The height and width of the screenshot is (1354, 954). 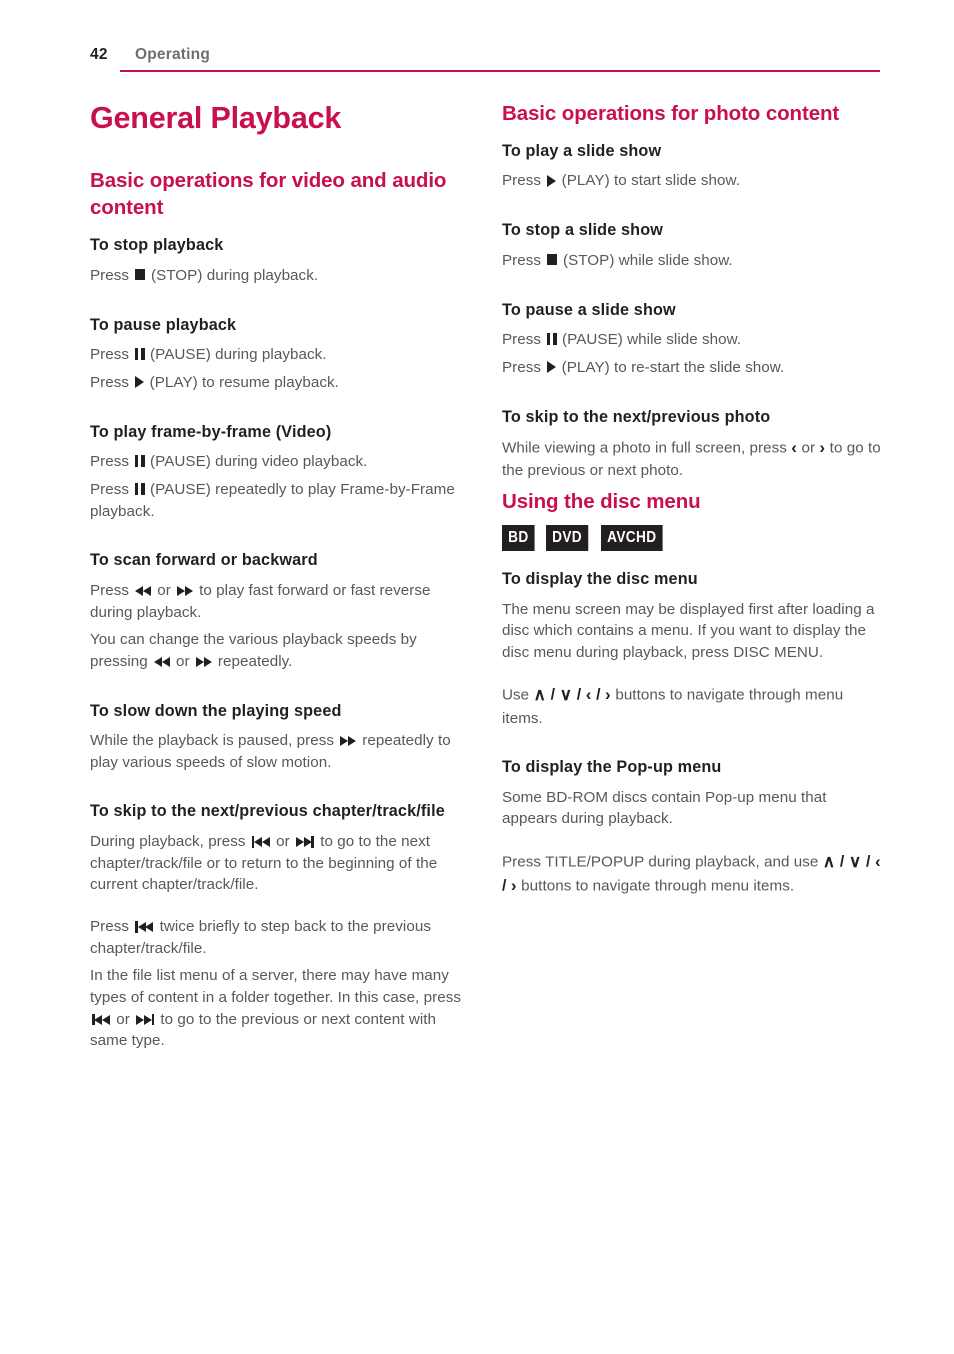 What do you see at coordinates (692, 181) in the screenshot?
I see `body-paragraph: Press (PLAY) to start slide show.` at bounding box center [692, 181].